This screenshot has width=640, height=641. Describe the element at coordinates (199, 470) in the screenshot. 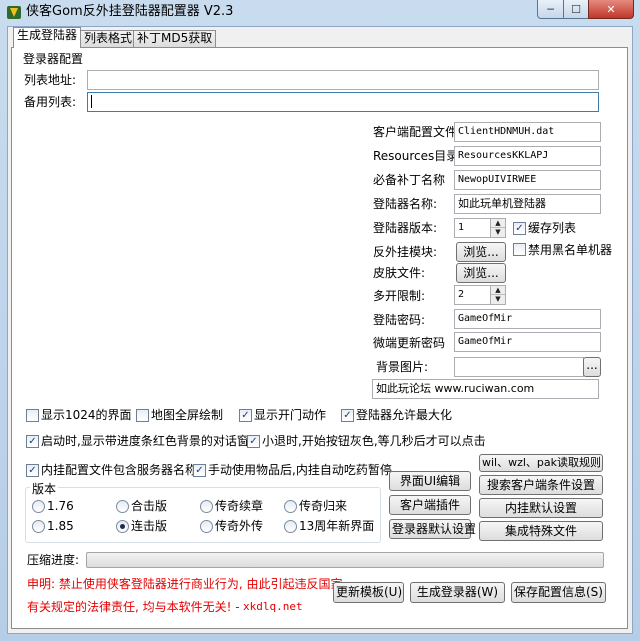

I see `checkbox-auto-potion: ✓` at that location.